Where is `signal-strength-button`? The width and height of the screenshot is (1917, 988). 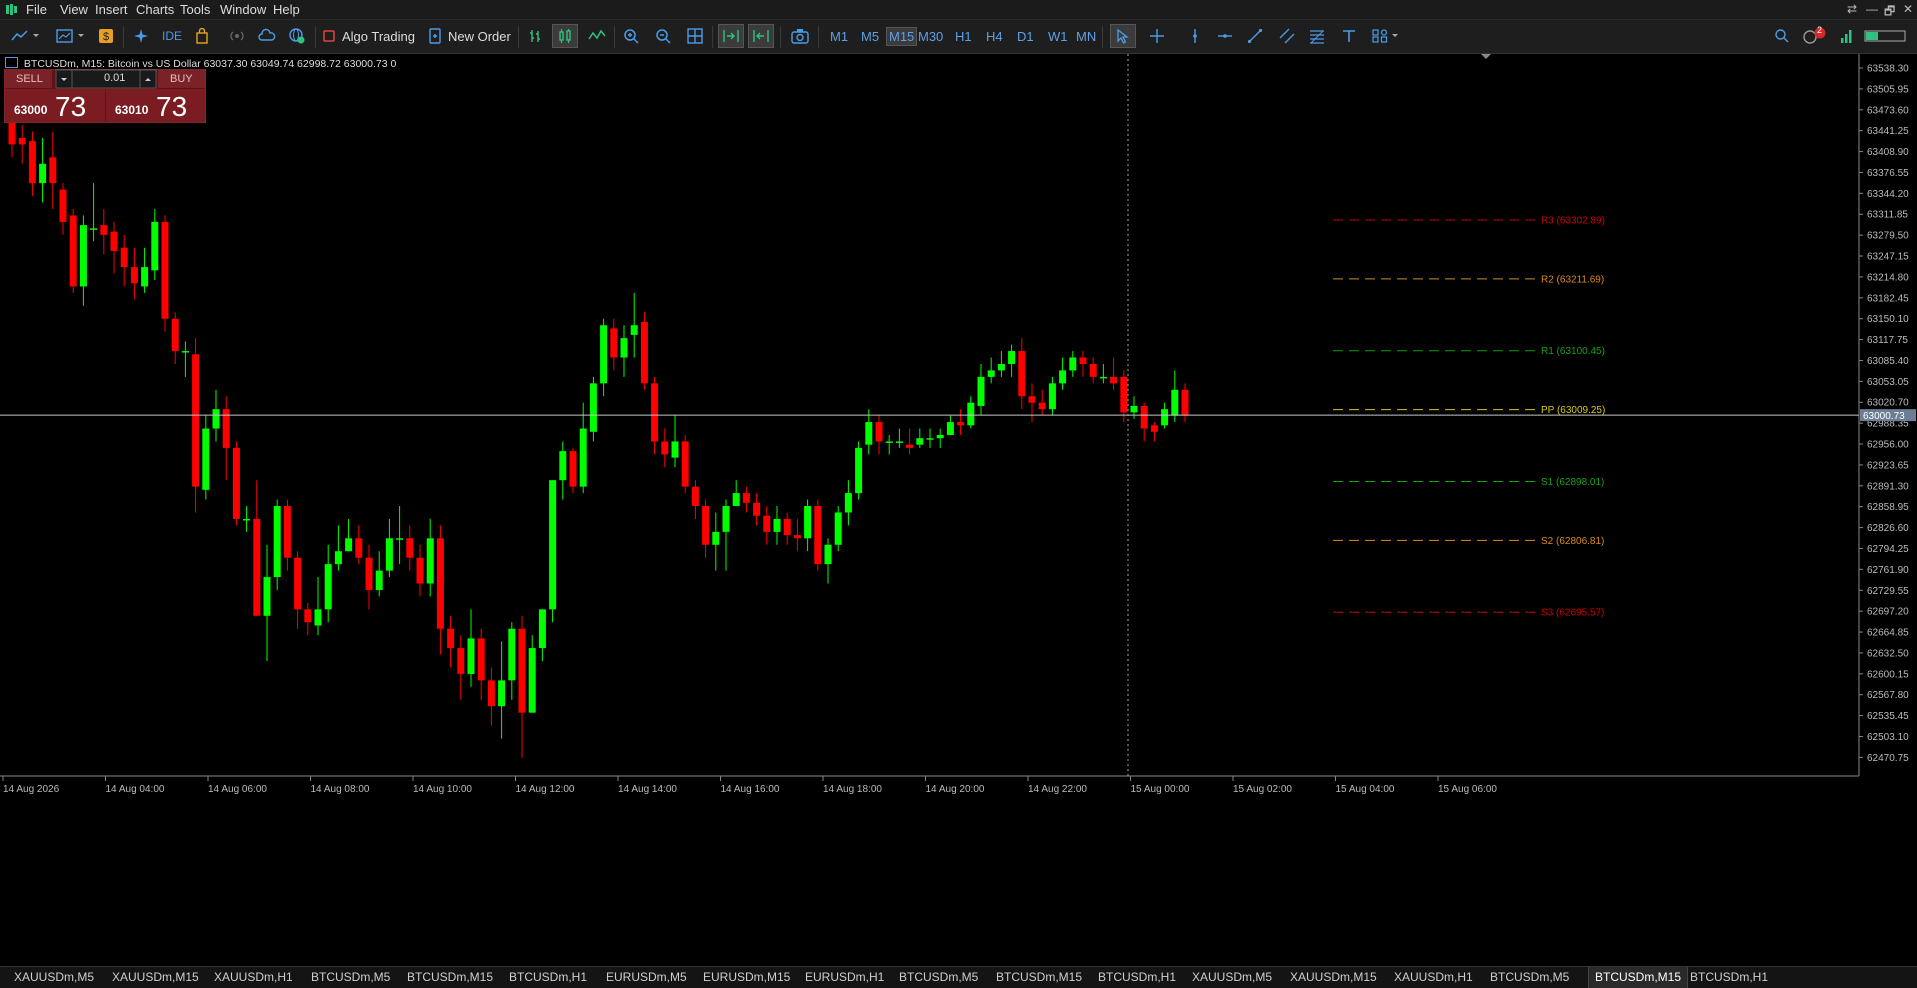
signal-strength-button is located at coordinates (1847, 36).